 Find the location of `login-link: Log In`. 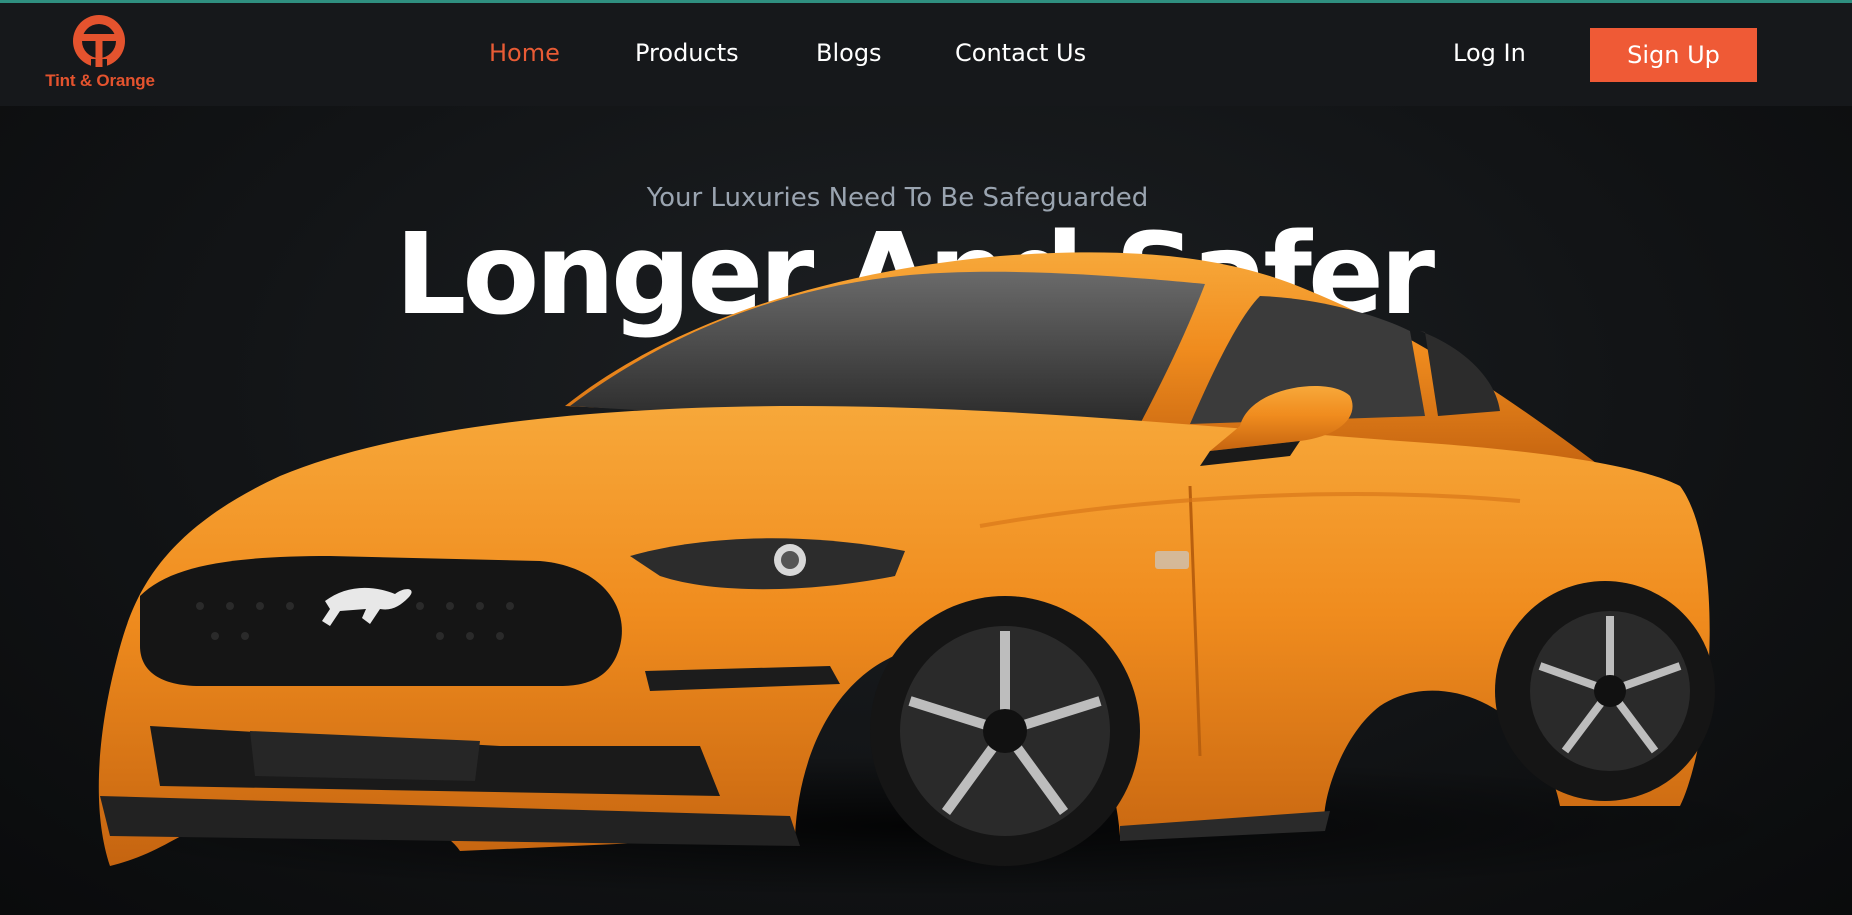

login-link: Log In is located at coordinates (1489, 53).